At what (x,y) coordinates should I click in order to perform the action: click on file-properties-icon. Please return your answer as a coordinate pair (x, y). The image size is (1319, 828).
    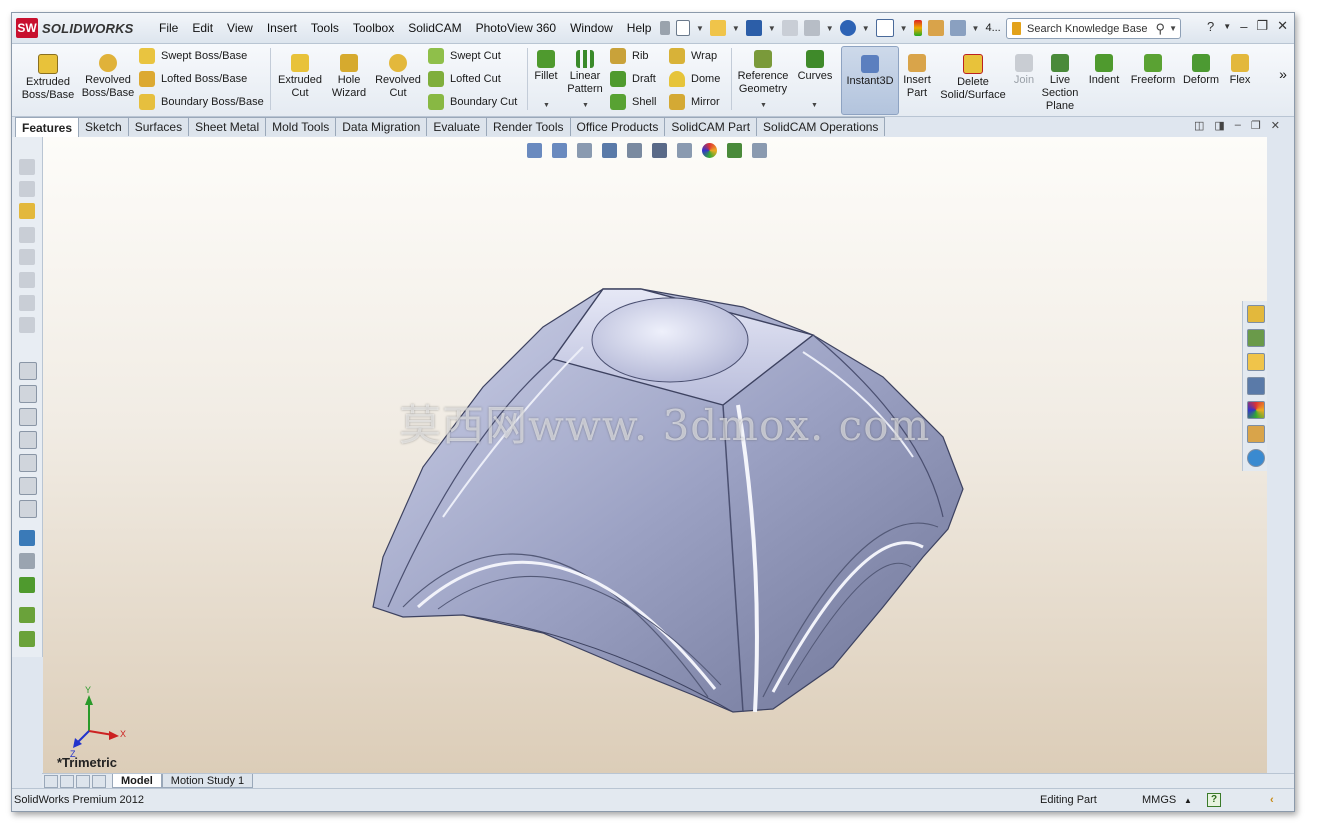
    Looking at the image, I should click on (935, 28).